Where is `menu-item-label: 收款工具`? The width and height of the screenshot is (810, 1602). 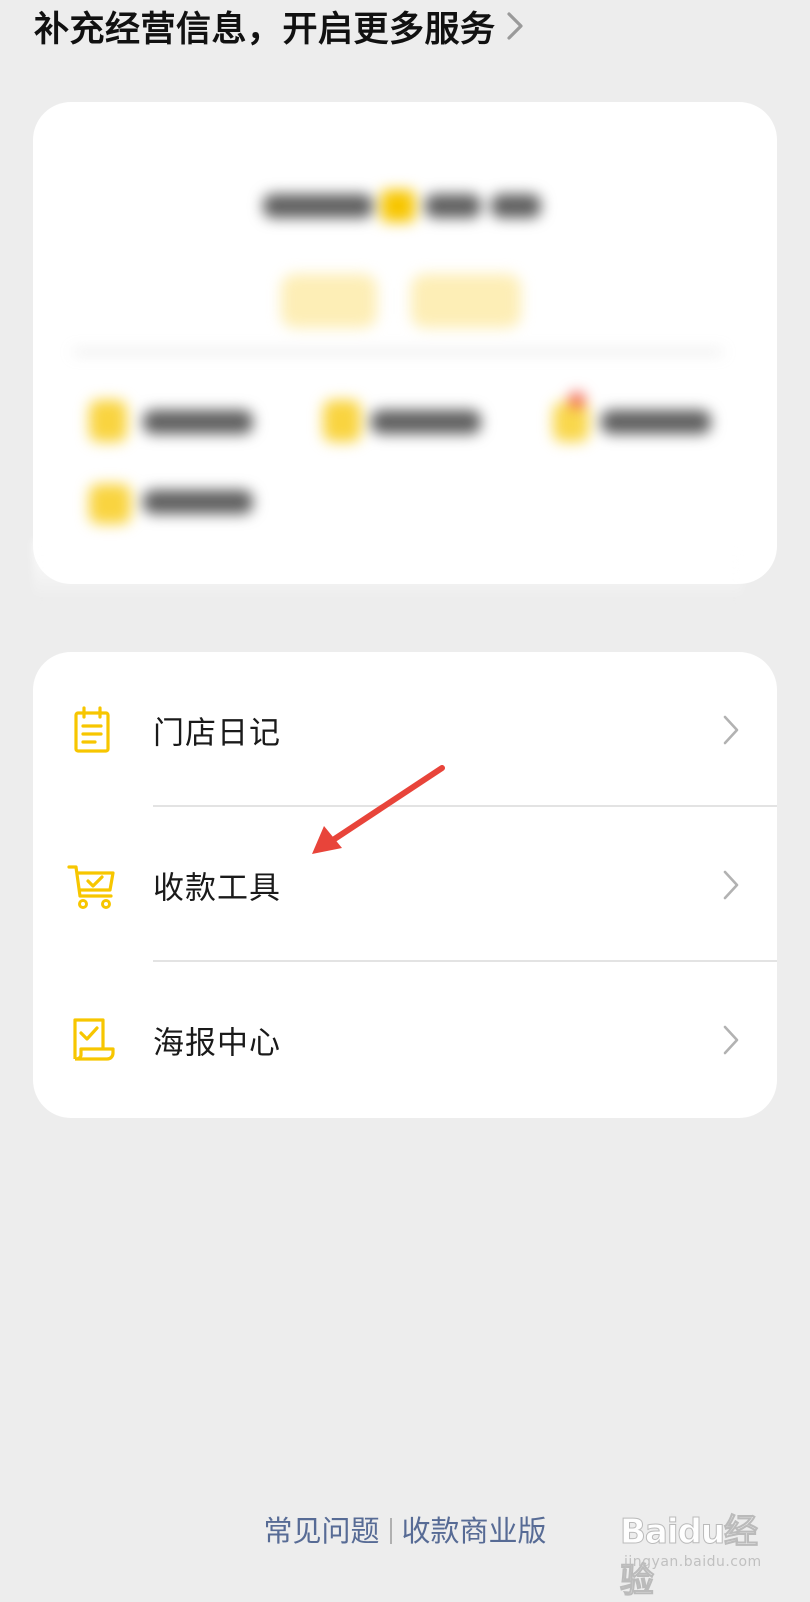 menu-item-label: 收款工具 is located at coordinates (217, 888).